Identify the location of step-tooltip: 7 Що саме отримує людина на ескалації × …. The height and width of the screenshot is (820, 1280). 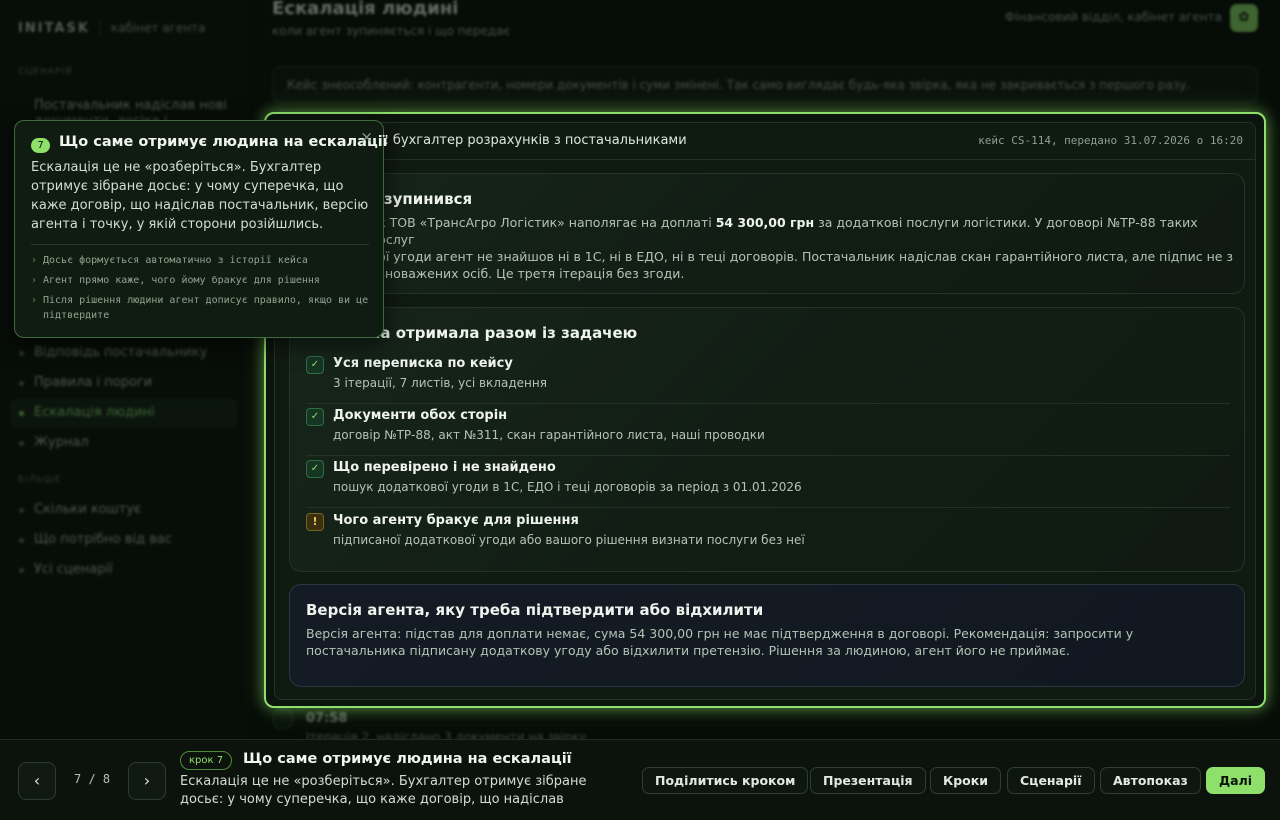
(201, 229).